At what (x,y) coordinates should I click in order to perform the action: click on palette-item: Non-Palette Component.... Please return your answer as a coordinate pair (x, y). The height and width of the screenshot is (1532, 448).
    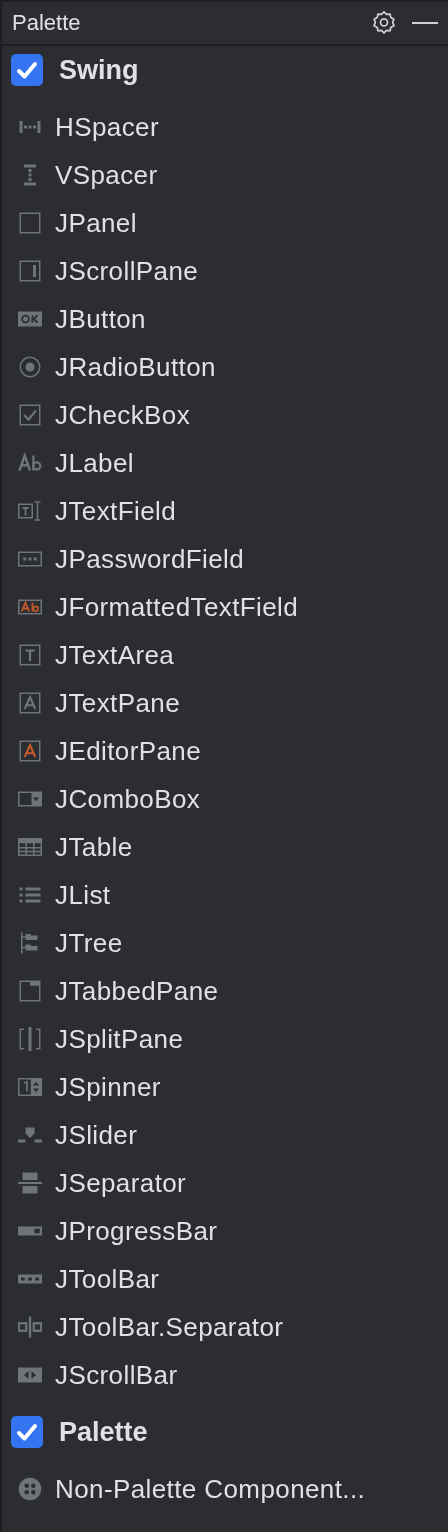
    Looking at the image, I should click on (225, 1489).